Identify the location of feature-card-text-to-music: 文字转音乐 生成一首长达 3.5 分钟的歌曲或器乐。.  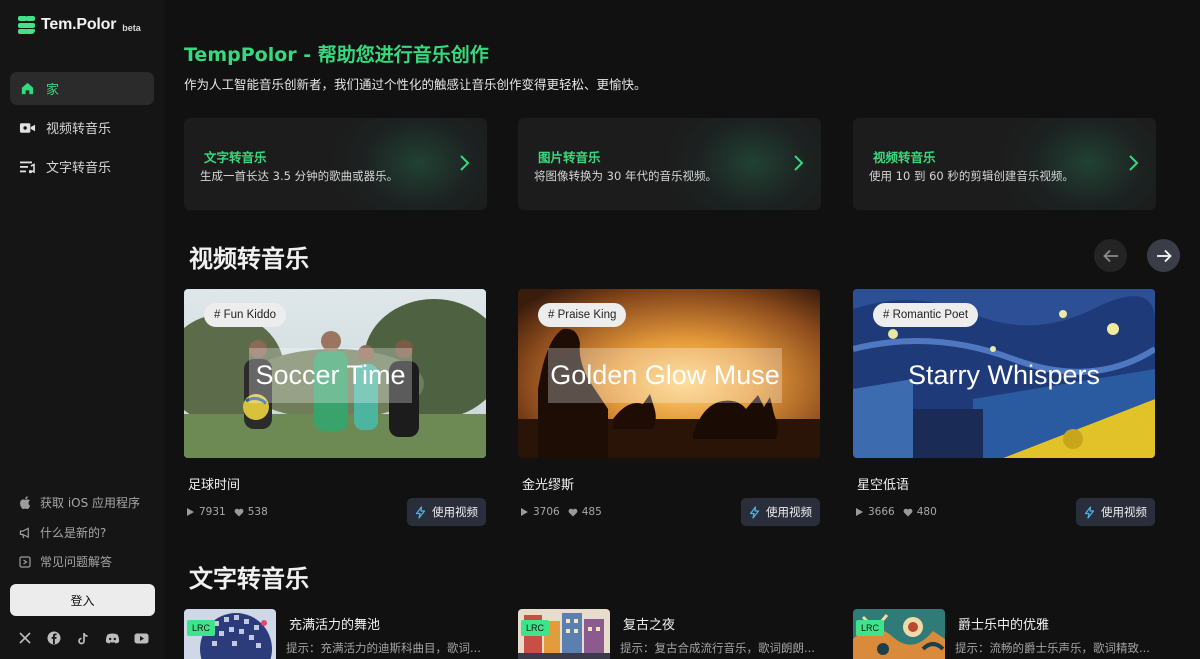
(335, 164).